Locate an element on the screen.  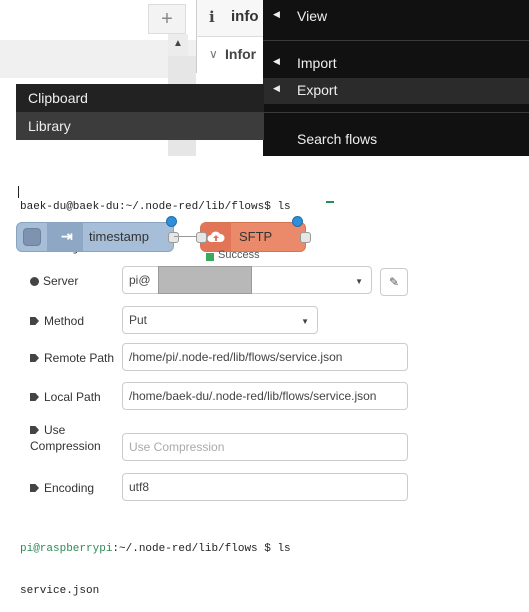
redacted-host is located at coordinates (205, 280).